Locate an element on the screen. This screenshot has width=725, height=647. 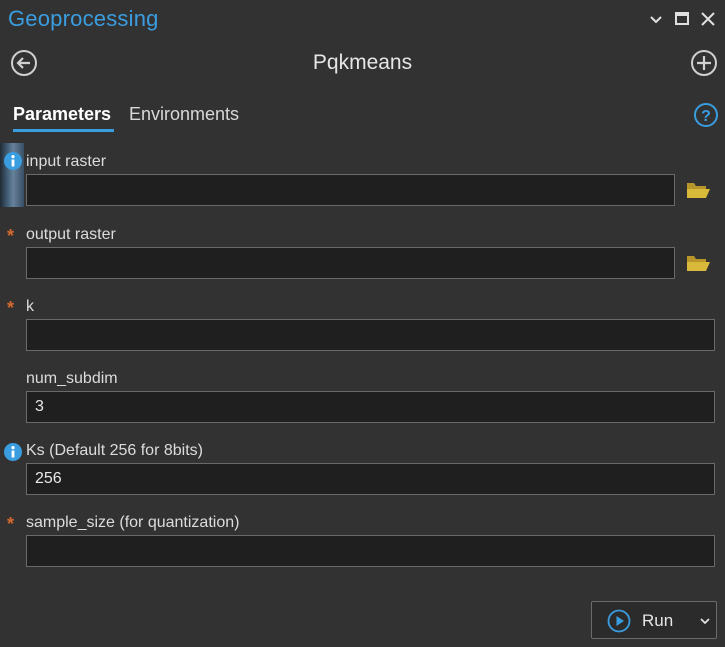
run-button-label: Run is located at coordinates (658, 620).